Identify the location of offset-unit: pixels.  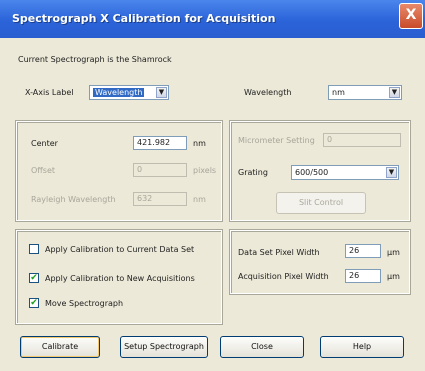
(205, 170).